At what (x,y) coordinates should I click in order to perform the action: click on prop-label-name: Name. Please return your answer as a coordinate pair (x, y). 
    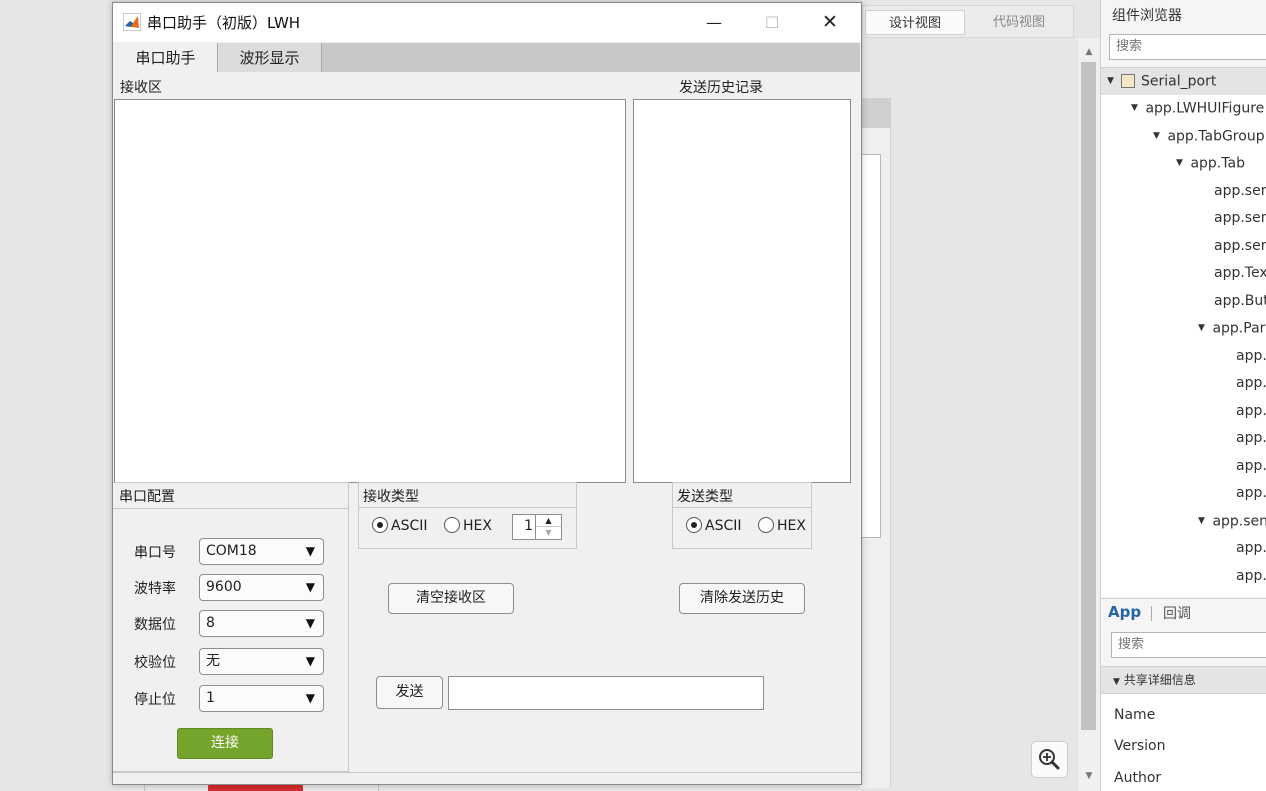
    Looking at the image, I should click on (1135, 715).